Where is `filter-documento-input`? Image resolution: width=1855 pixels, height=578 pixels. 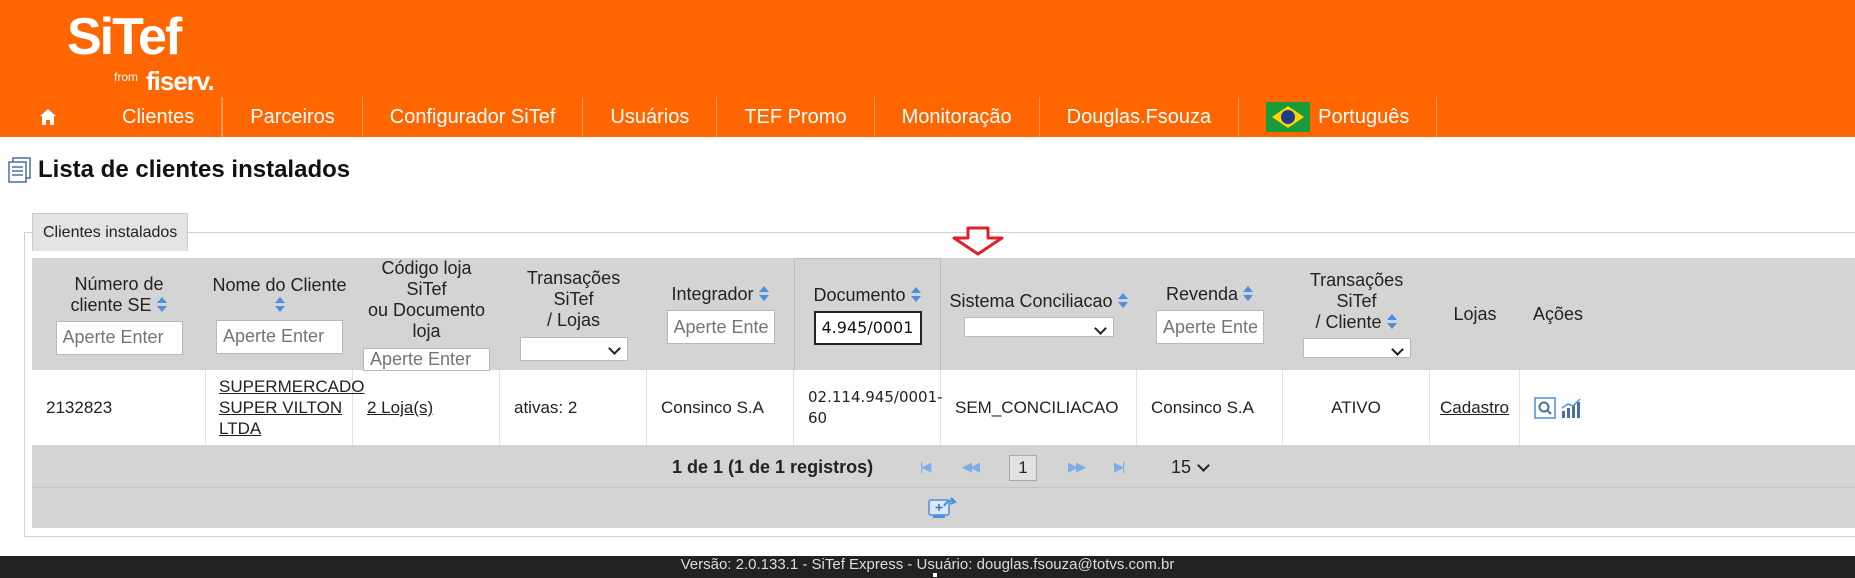 filter-documento-input is located at coordinates (867, 327).